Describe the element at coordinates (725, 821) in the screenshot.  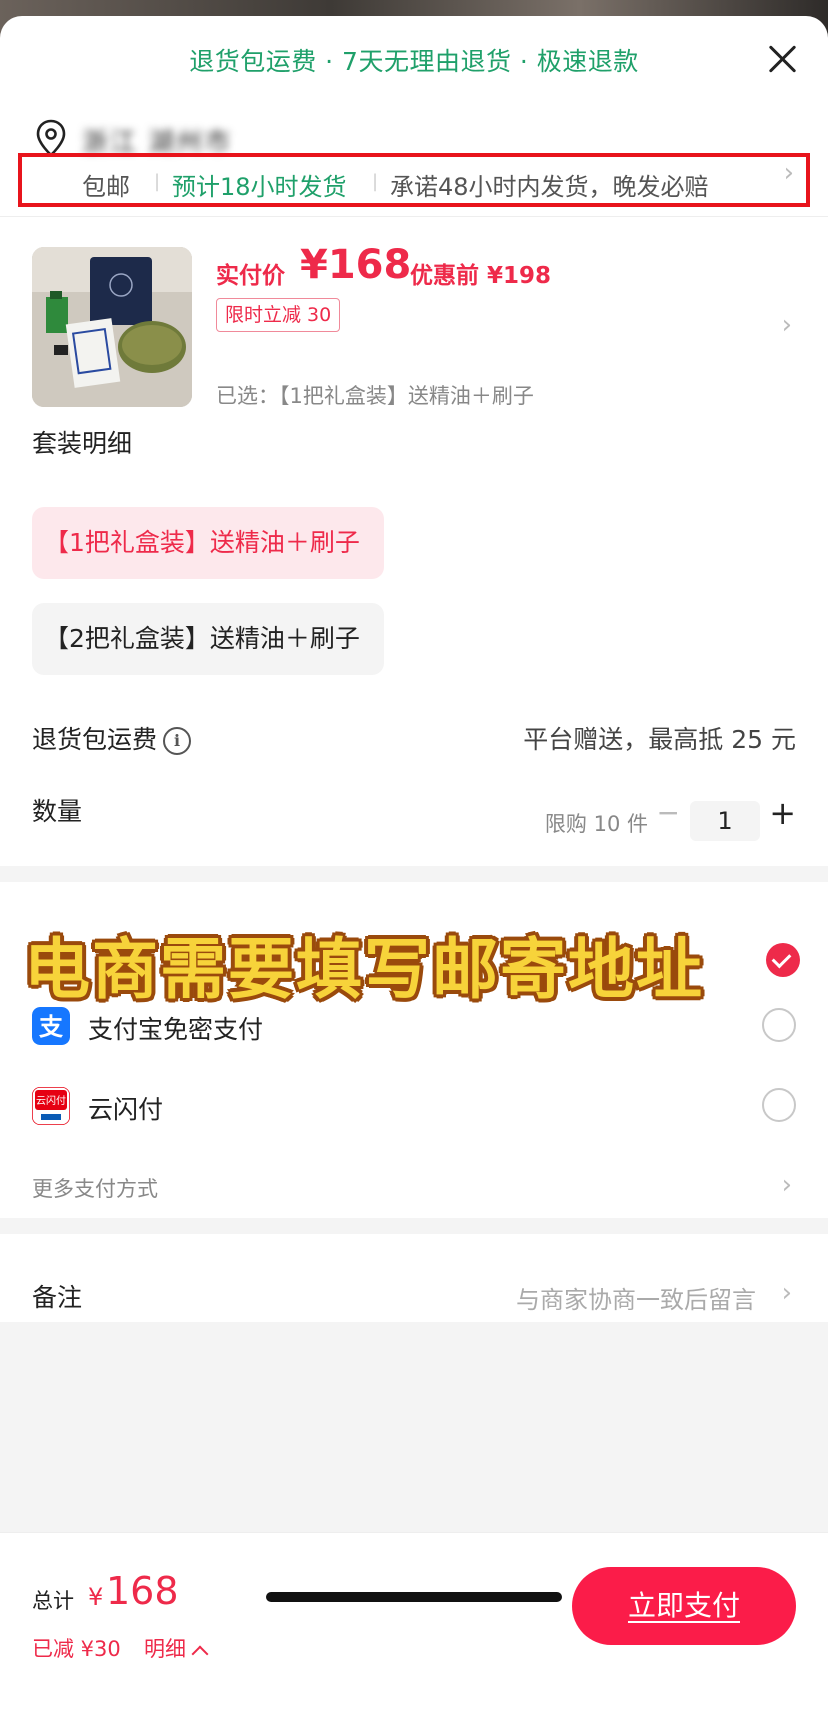
I see `quantity-stepper: 1` at that location.